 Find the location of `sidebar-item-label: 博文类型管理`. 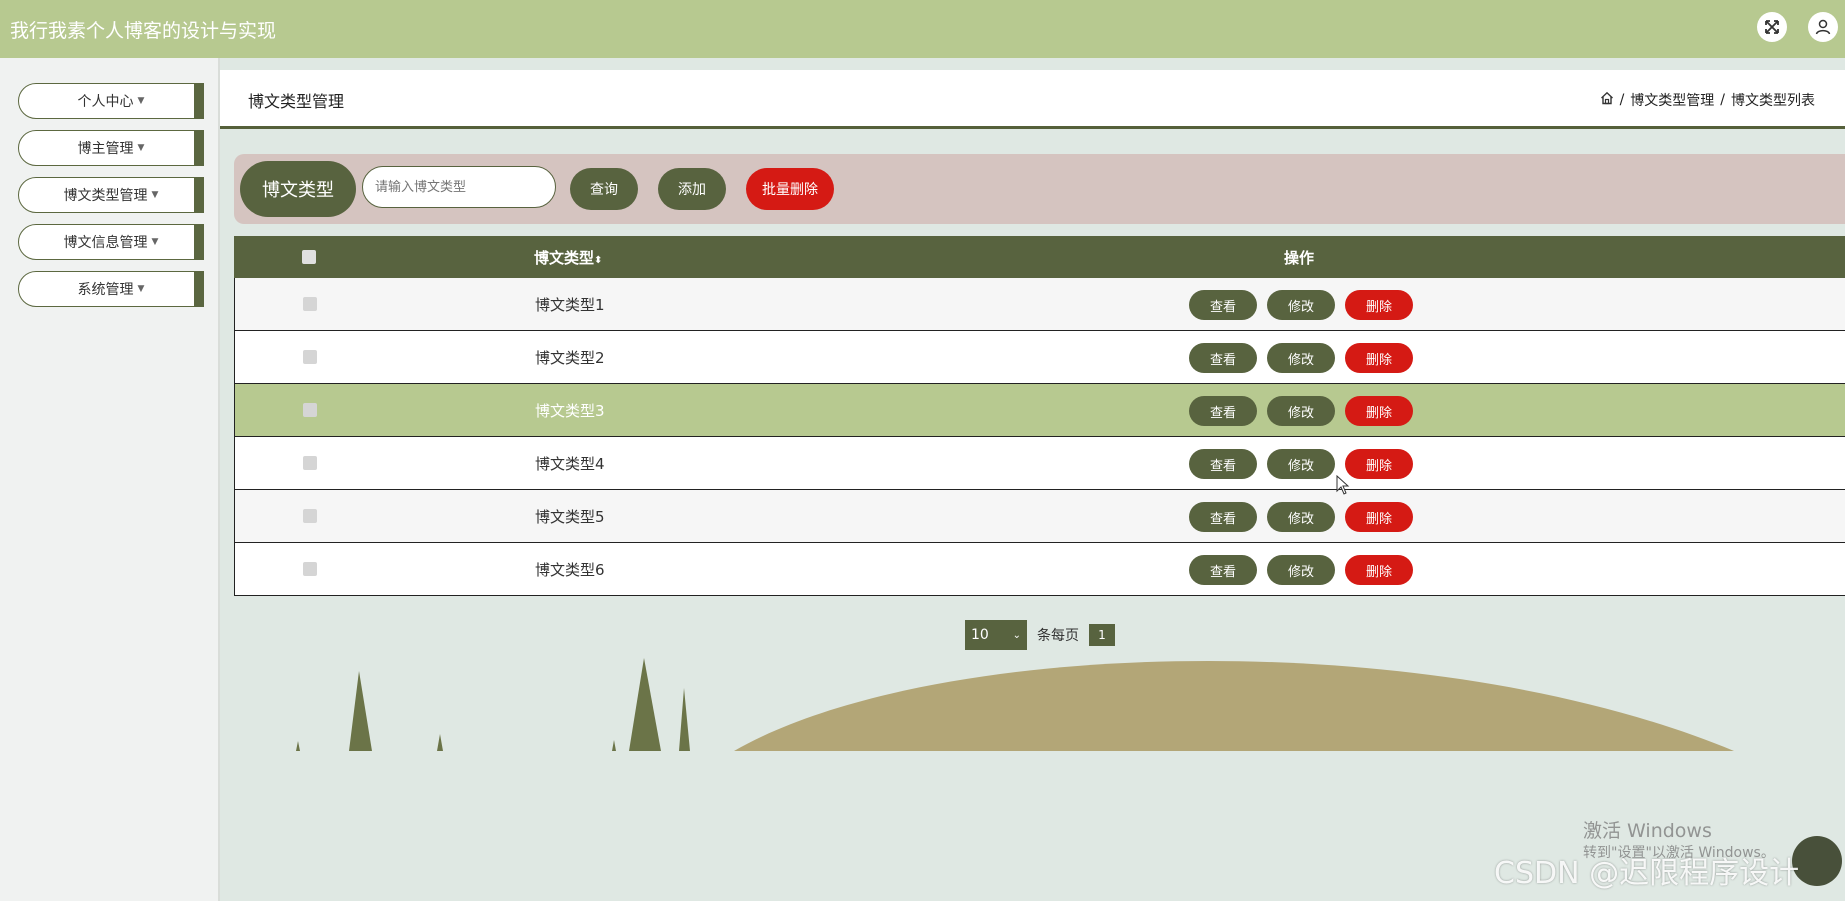

sidebar-item-label: 博文类型管理 is located at coordinates (105, 196).